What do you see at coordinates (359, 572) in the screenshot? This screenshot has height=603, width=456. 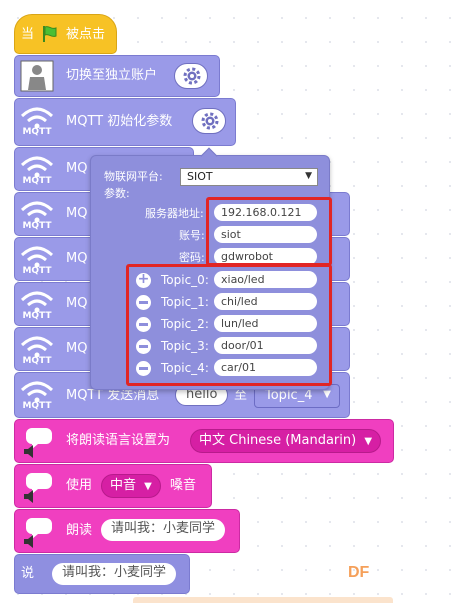 I see `df-watermark: DF` at bounding box center [359, 572].